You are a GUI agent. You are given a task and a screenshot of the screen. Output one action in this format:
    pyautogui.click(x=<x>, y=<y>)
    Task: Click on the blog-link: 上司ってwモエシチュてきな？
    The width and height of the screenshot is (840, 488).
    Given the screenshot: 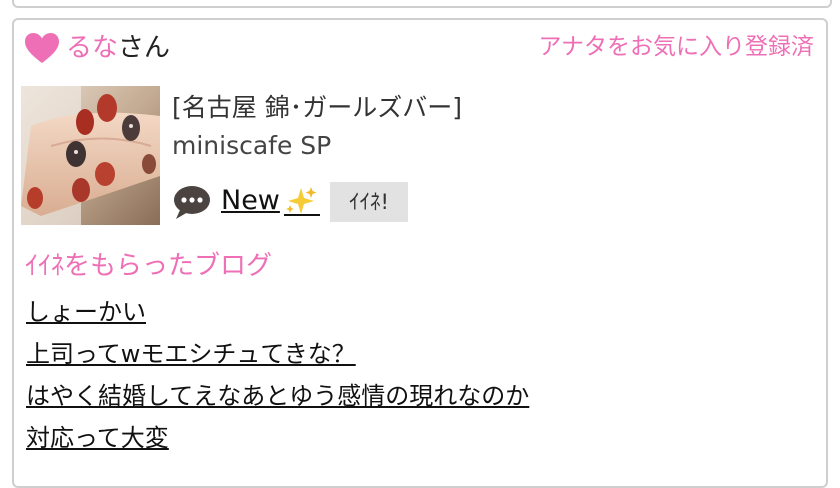 What is the action you would take?
    pyautogui.click(x=191, y=354)
    